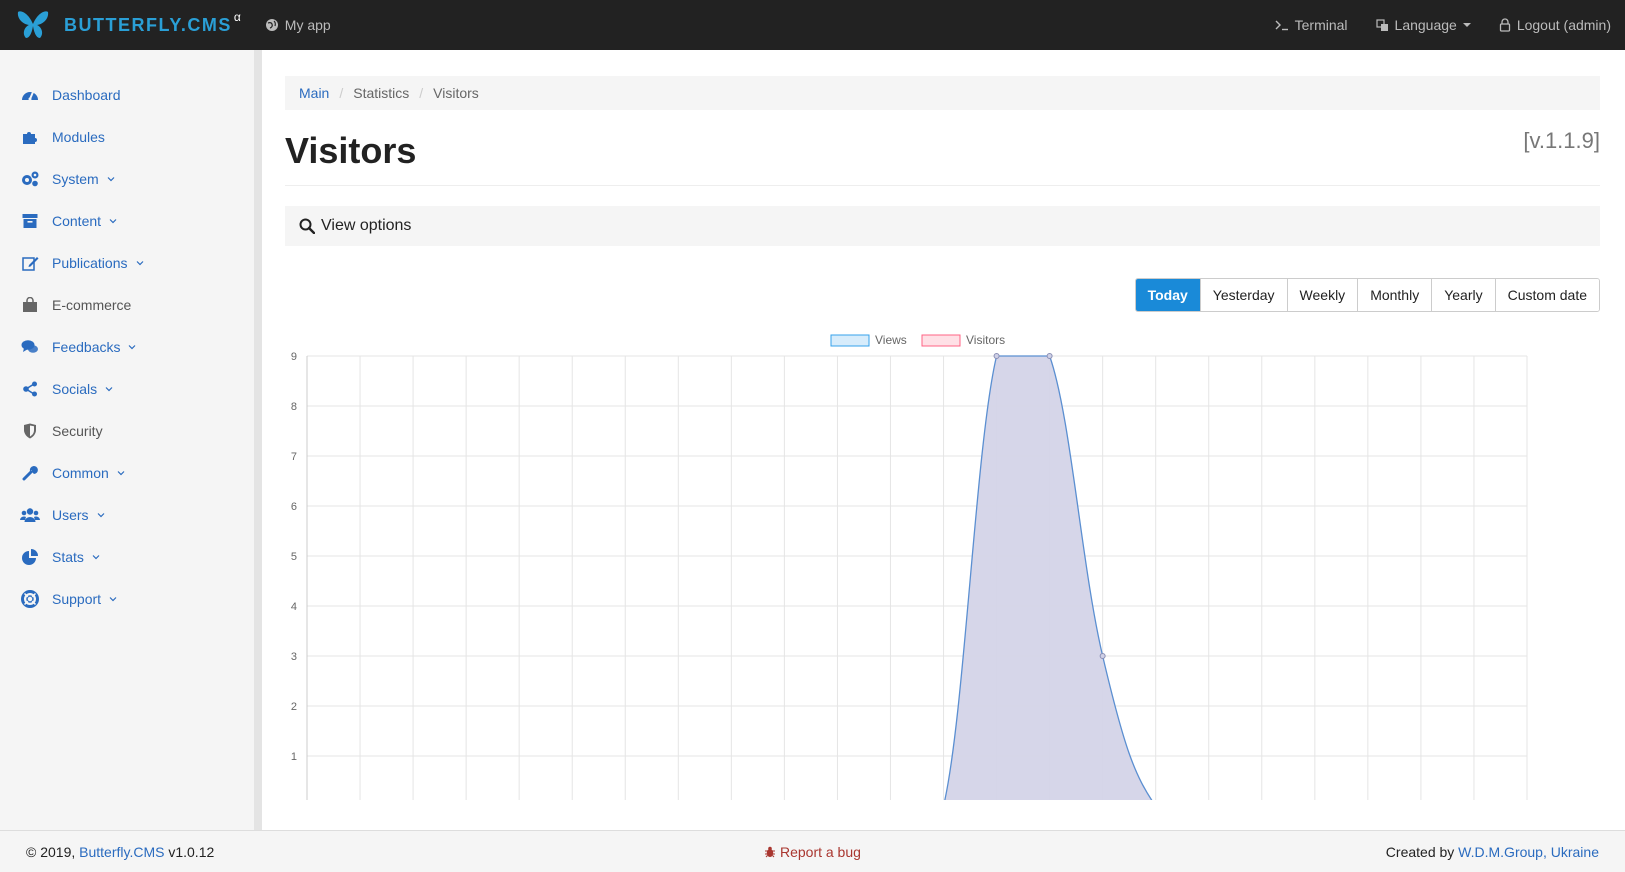 The image size is (1625, 872). I want to click on sidebar-item-label: E-commerce, so click(92, 305).